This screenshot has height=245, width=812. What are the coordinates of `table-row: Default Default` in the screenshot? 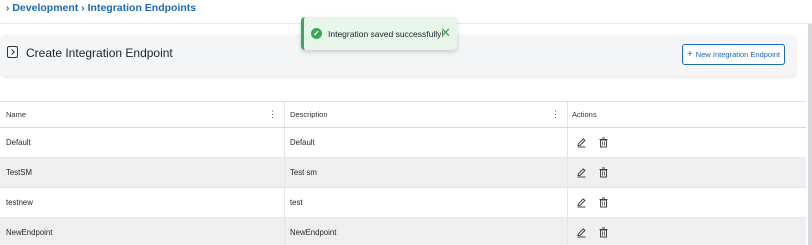 It's located at (403, 143).